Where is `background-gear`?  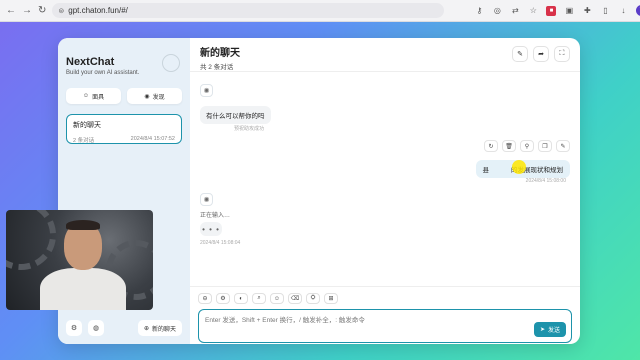
background-gear is located at coordinates (31, 240).